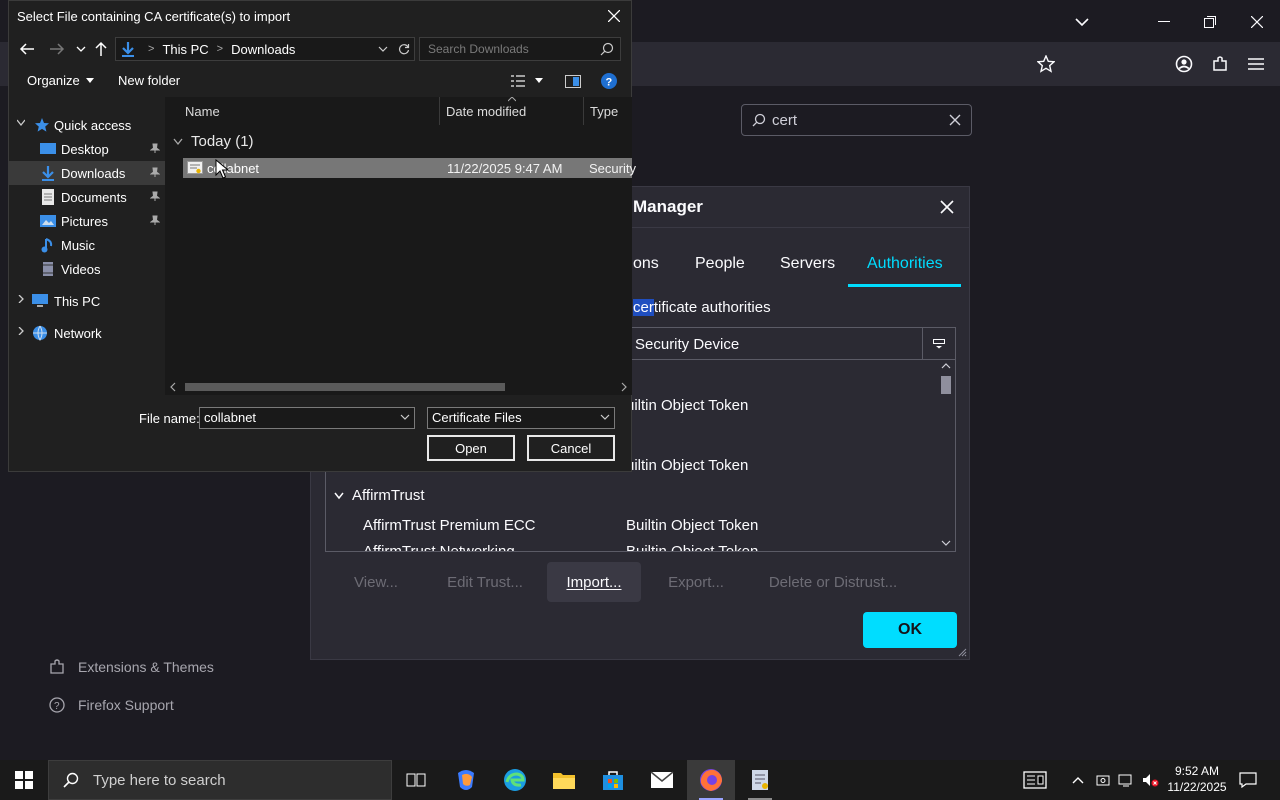  What do you see at coordinates (87, 333) in the screenshot?
I see `nav-network: Network` at bounding box center [87, 333].